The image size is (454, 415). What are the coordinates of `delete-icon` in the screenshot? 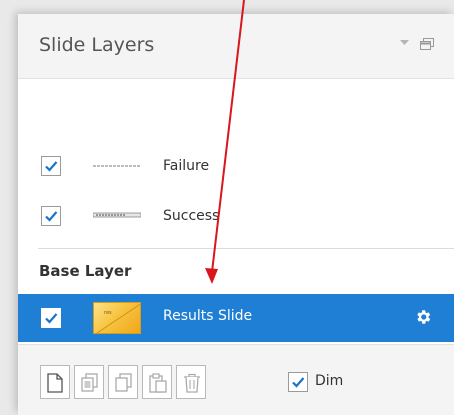 It's located at (192, 383).